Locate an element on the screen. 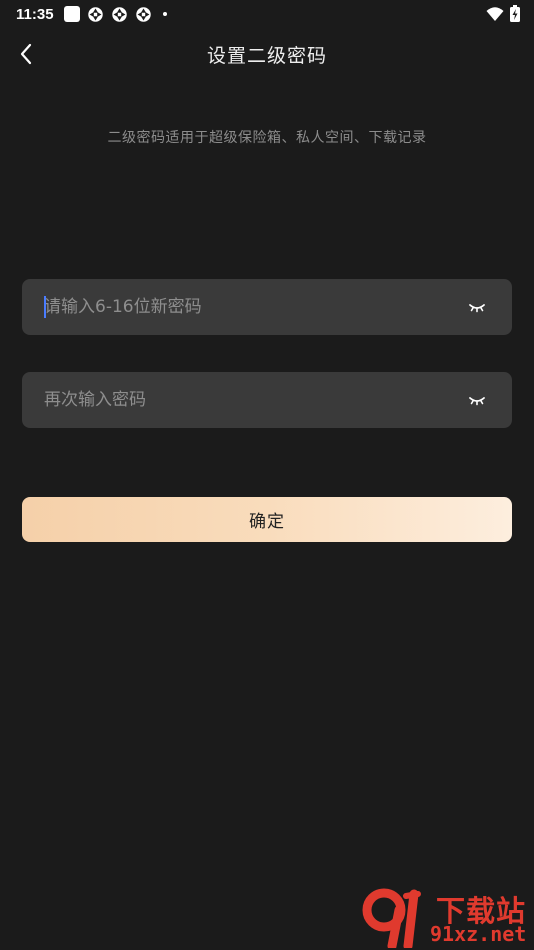 The image size is (534, 950). header: 设置二级密码 is located at coordinates (267, 54).